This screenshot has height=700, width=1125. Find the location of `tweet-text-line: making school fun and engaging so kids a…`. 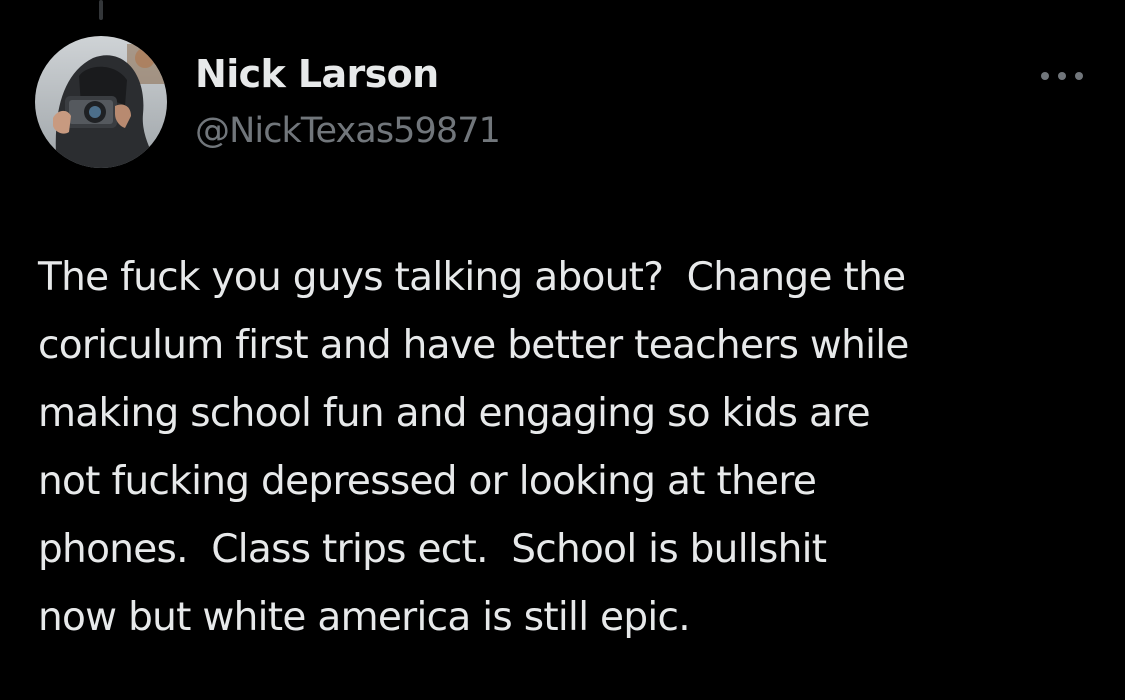

tweet-text-line: making school fun and engaging so kids a… is located at coordinates (454, 413).